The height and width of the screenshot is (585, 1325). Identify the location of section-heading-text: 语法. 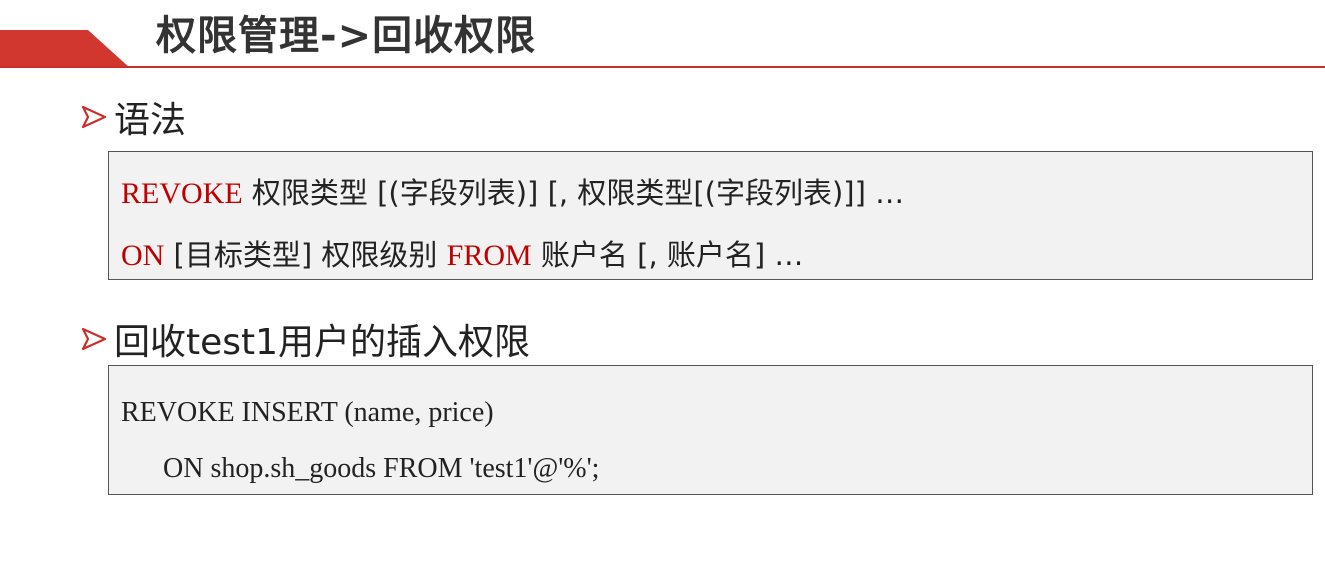
(150, 120).